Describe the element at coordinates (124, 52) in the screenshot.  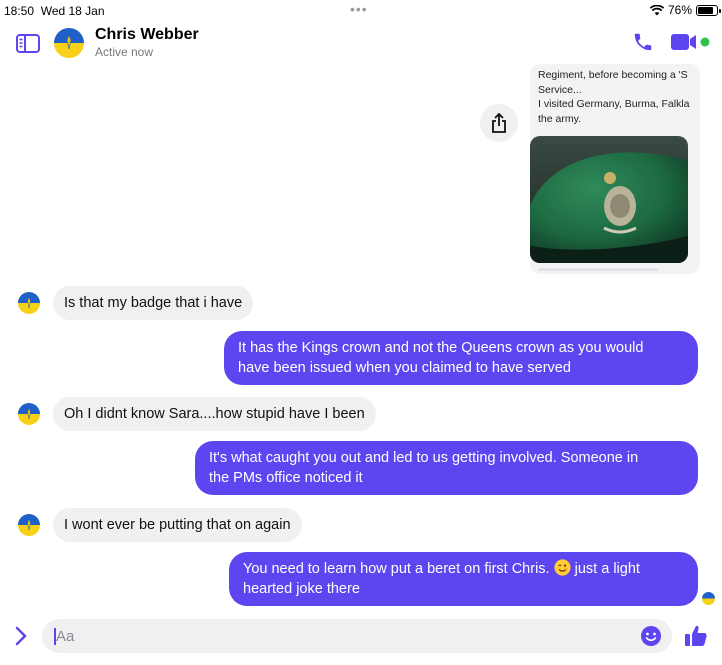
I see `contact-status: Active now` at that location.